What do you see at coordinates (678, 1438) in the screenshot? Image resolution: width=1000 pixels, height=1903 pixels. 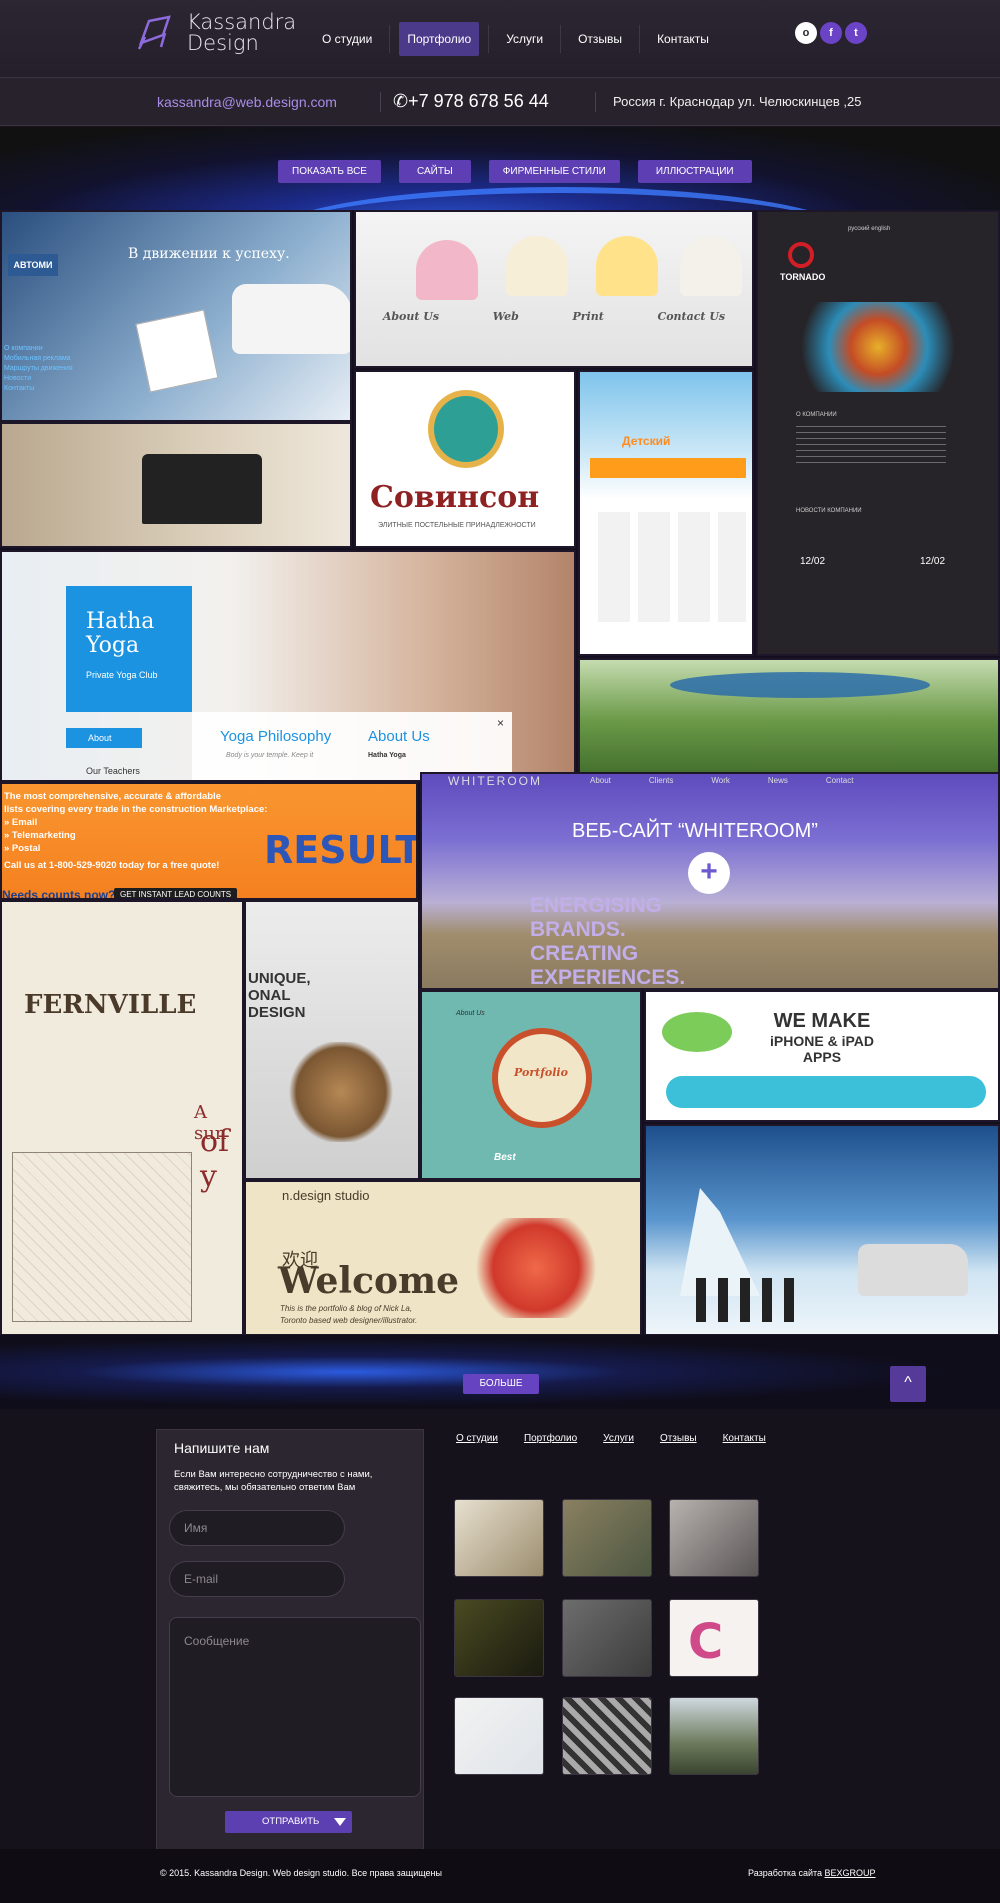 I see `footer-nav-reviews: Отзывы` at bounding box center [678, 1438].